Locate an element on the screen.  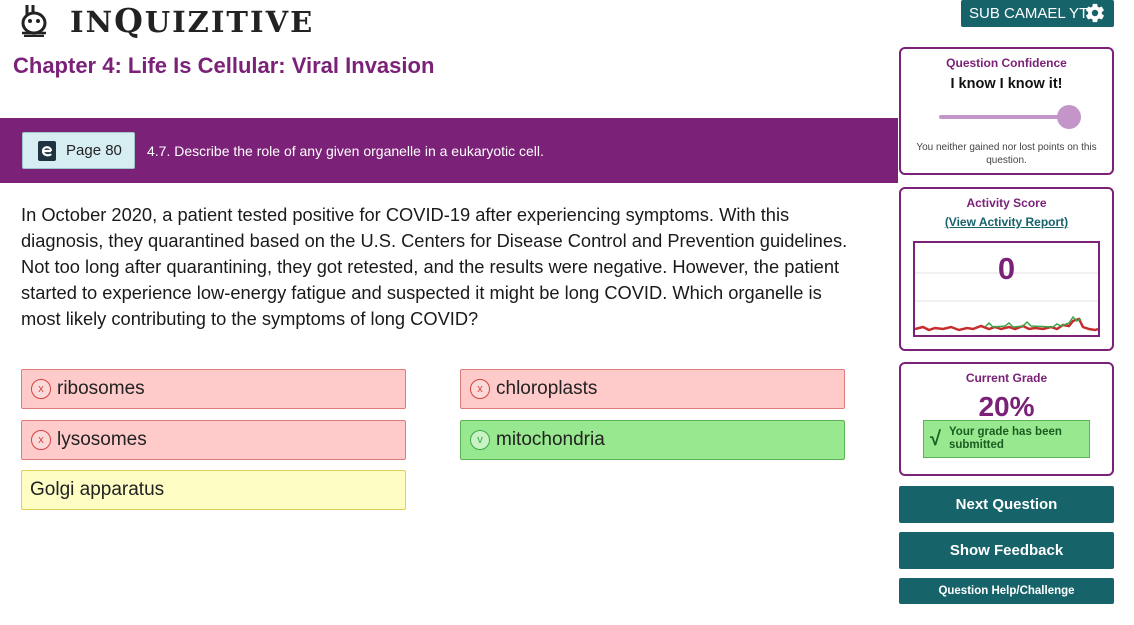
inquizitive-logo: INQUIZITIVE is located at coordinates (166, 20).